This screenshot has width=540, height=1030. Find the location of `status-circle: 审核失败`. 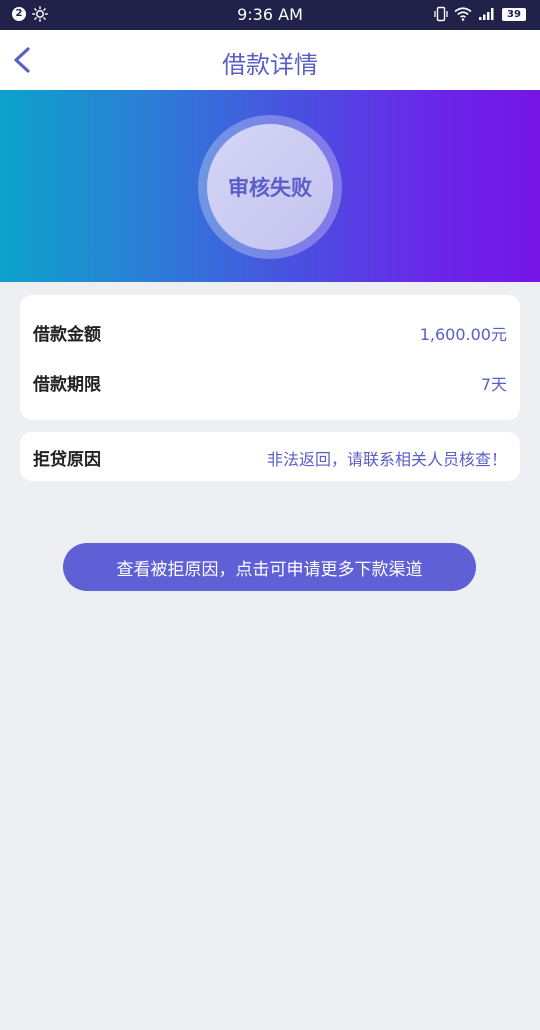

status-circle: 审核失败 is located at coordinates (270, 187).